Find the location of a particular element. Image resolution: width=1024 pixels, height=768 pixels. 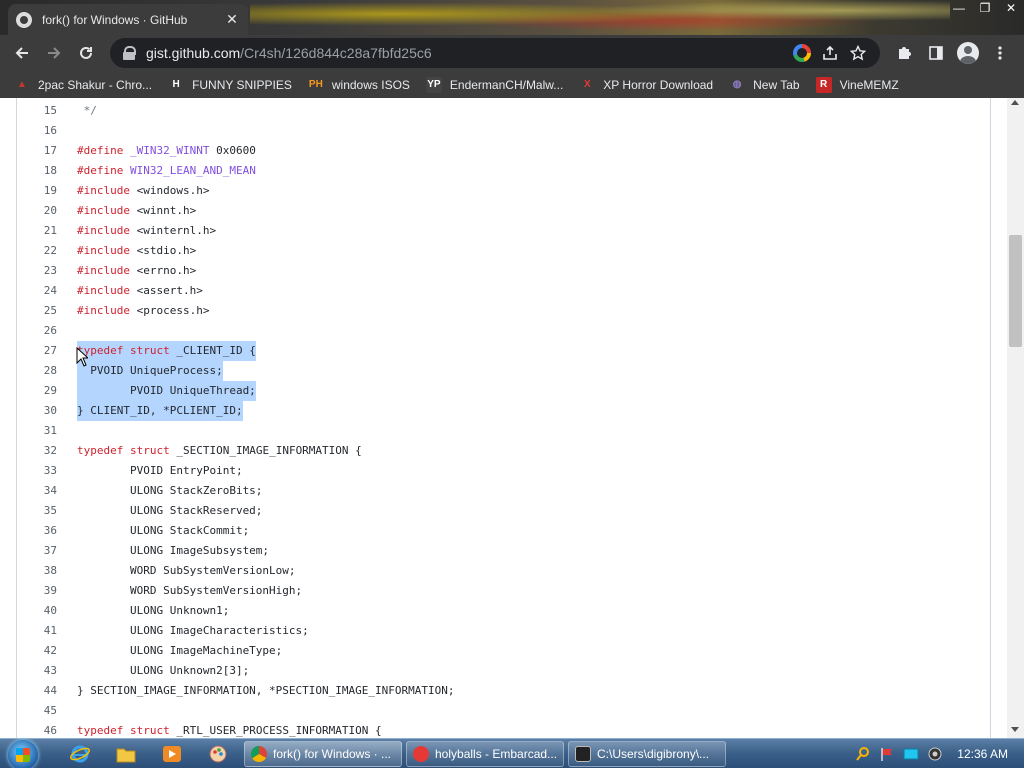

taskbar-pin-explorer is located at coordinates (126, 754).